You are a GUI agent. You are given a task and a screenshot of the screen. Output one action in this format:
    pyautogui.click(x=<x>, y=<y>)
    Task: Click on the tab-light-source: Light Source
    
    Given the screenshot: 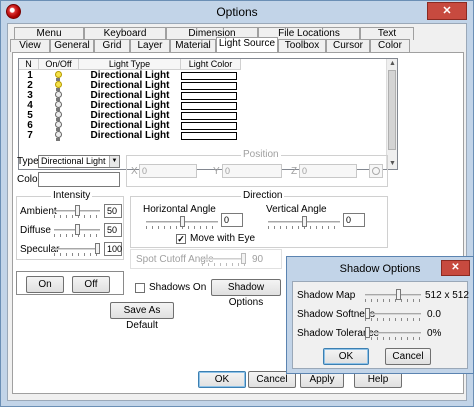 What is the action you would take?
    pyautogui.click(x=247, y=44)
    